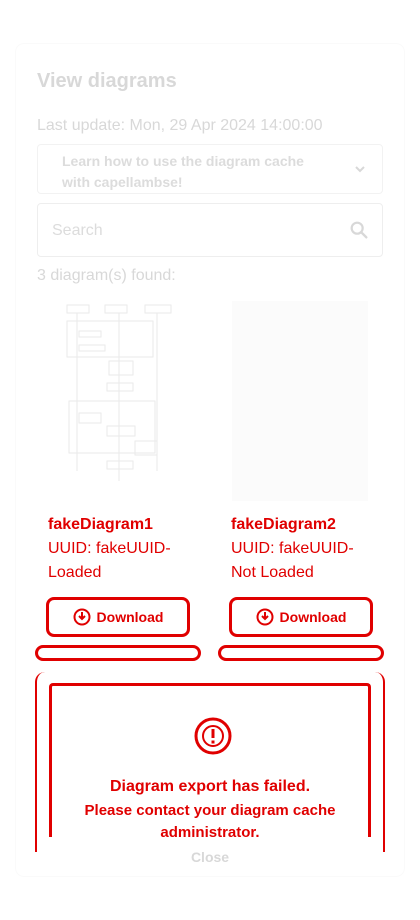 The width and height of the screenshot is (420, 920). I want to click on search-input, so click(192, 231).